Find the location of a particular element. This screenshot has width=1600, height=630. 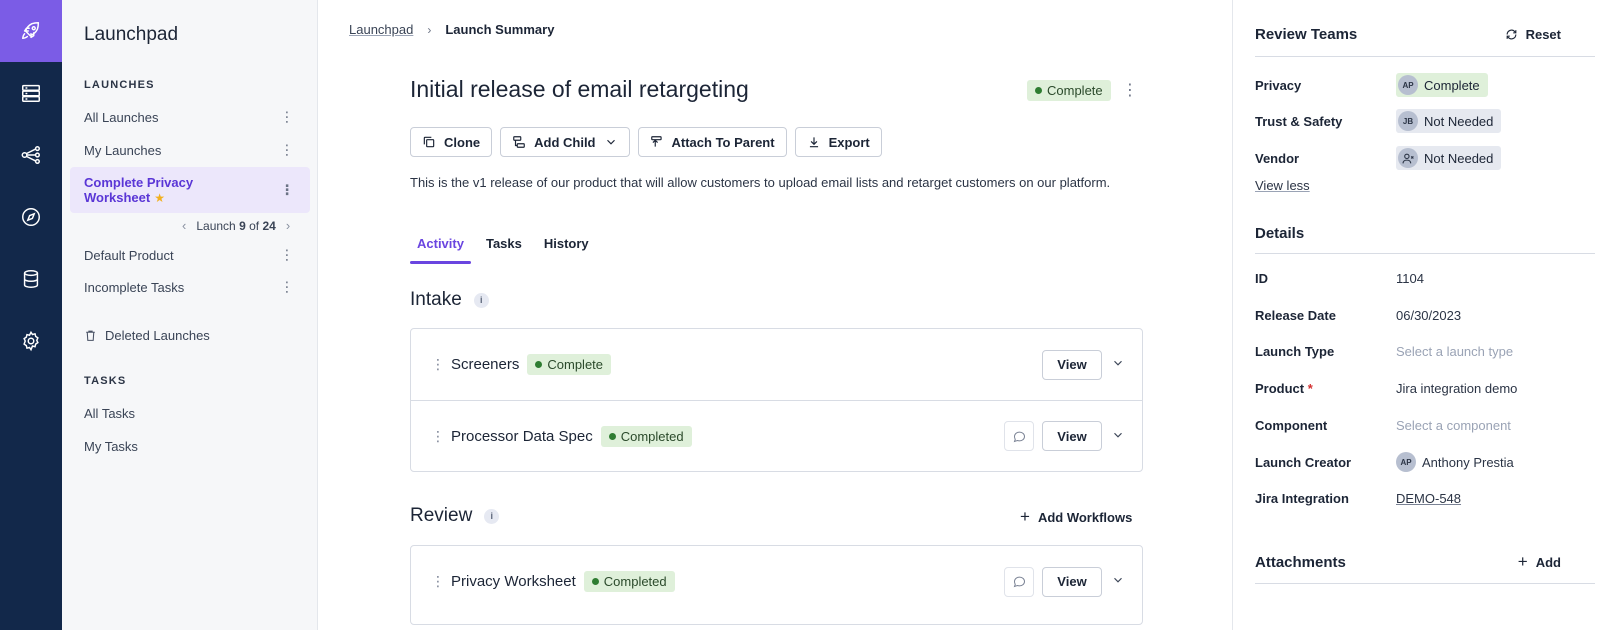

rail-database is located at coordinates (31, 279).